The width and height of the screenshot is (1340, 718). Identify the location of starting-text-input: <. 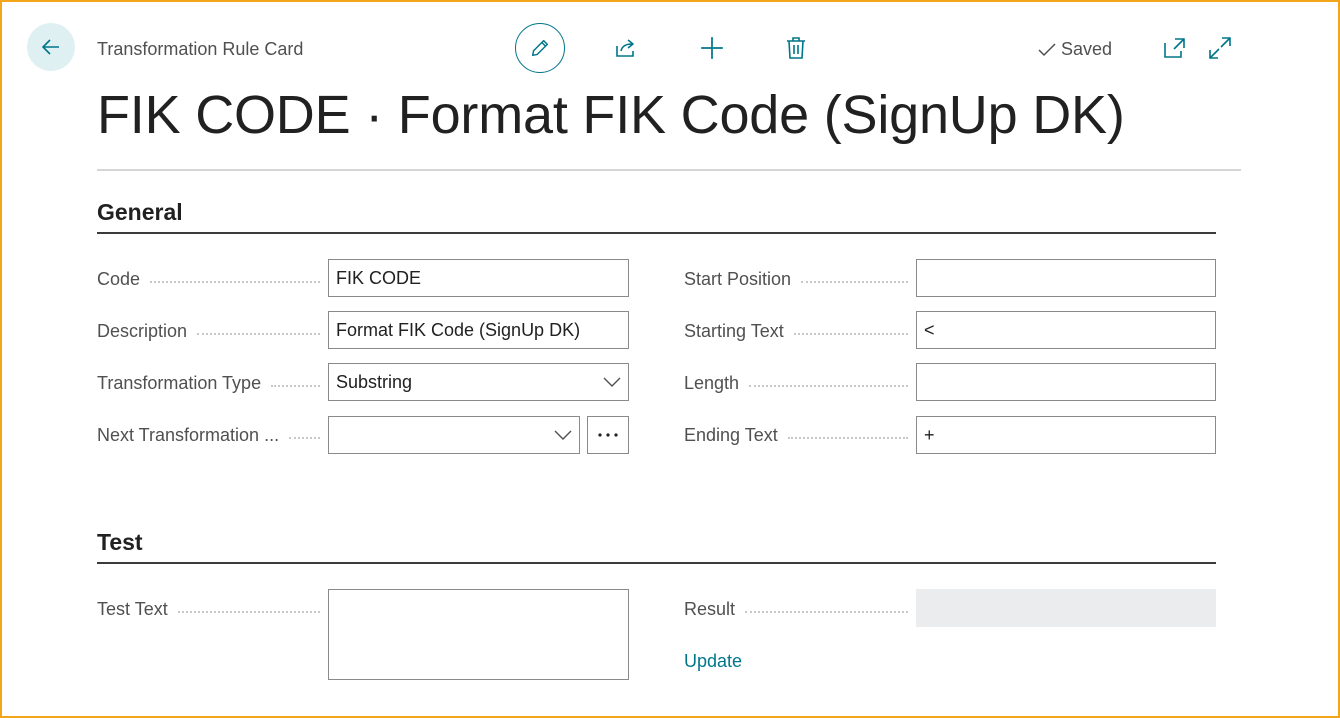
(1066, 330).